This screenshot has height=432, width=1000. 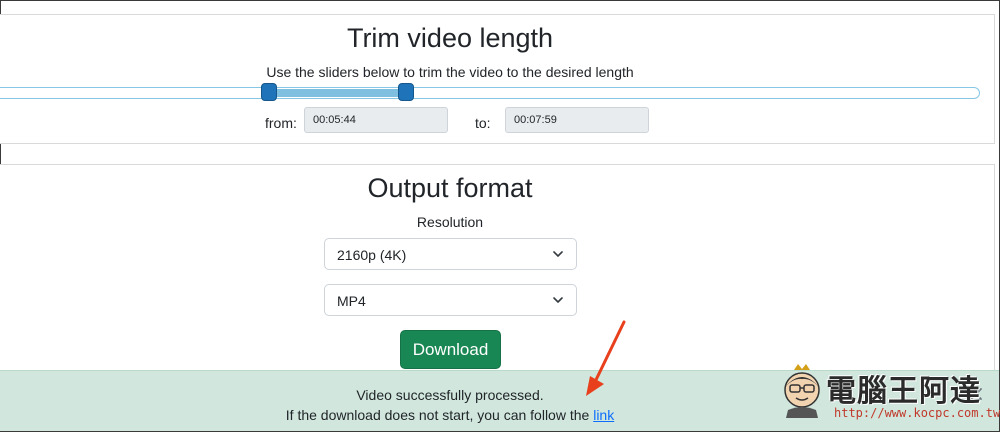 I want to click on resolution-select-value: 2160p (4K), so click(x=372, y=255).